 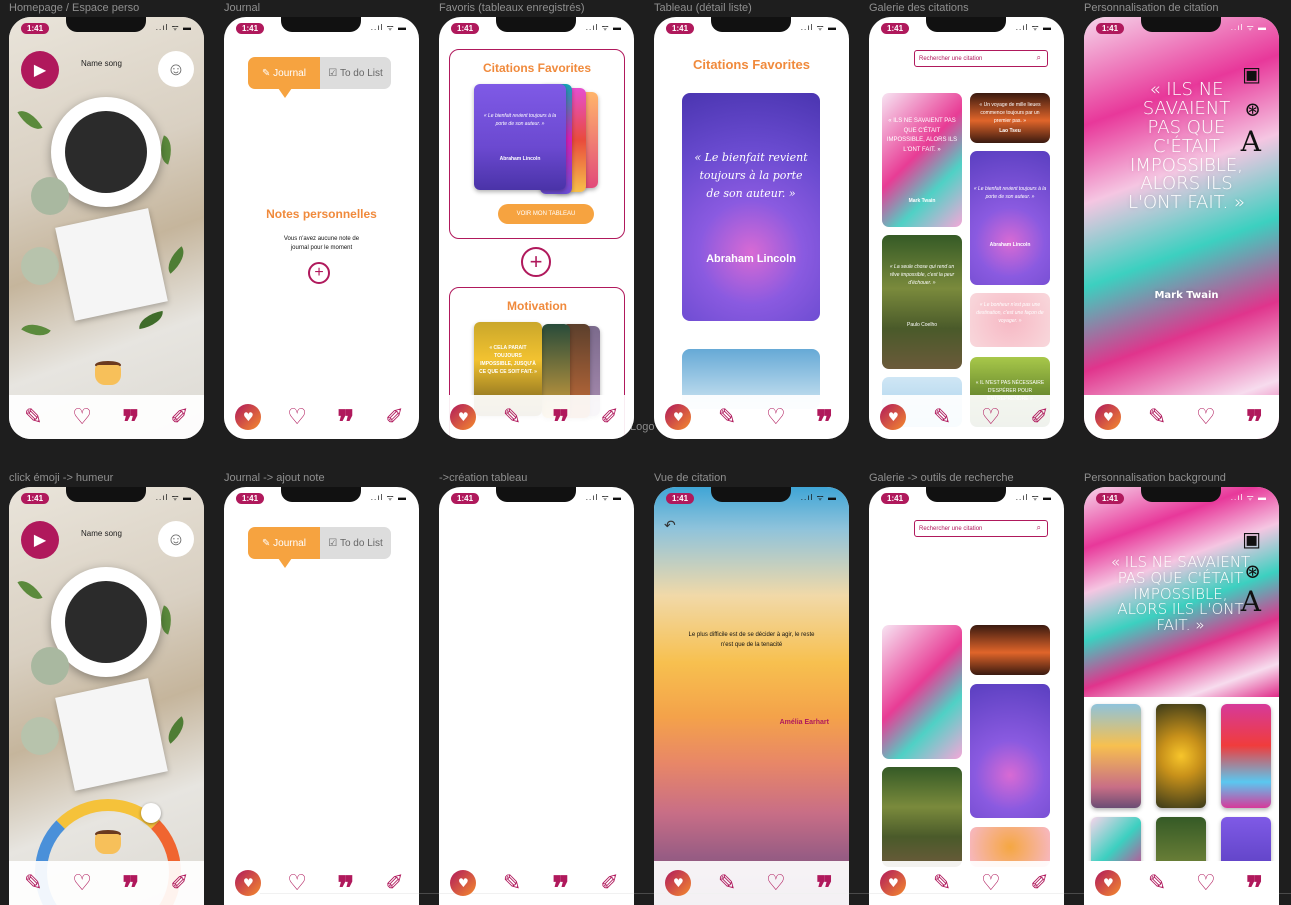 What do you see at coordinates (151, 813) in the screenshot?
I see `mood-slider-knob` at bounding box center [151, 813].